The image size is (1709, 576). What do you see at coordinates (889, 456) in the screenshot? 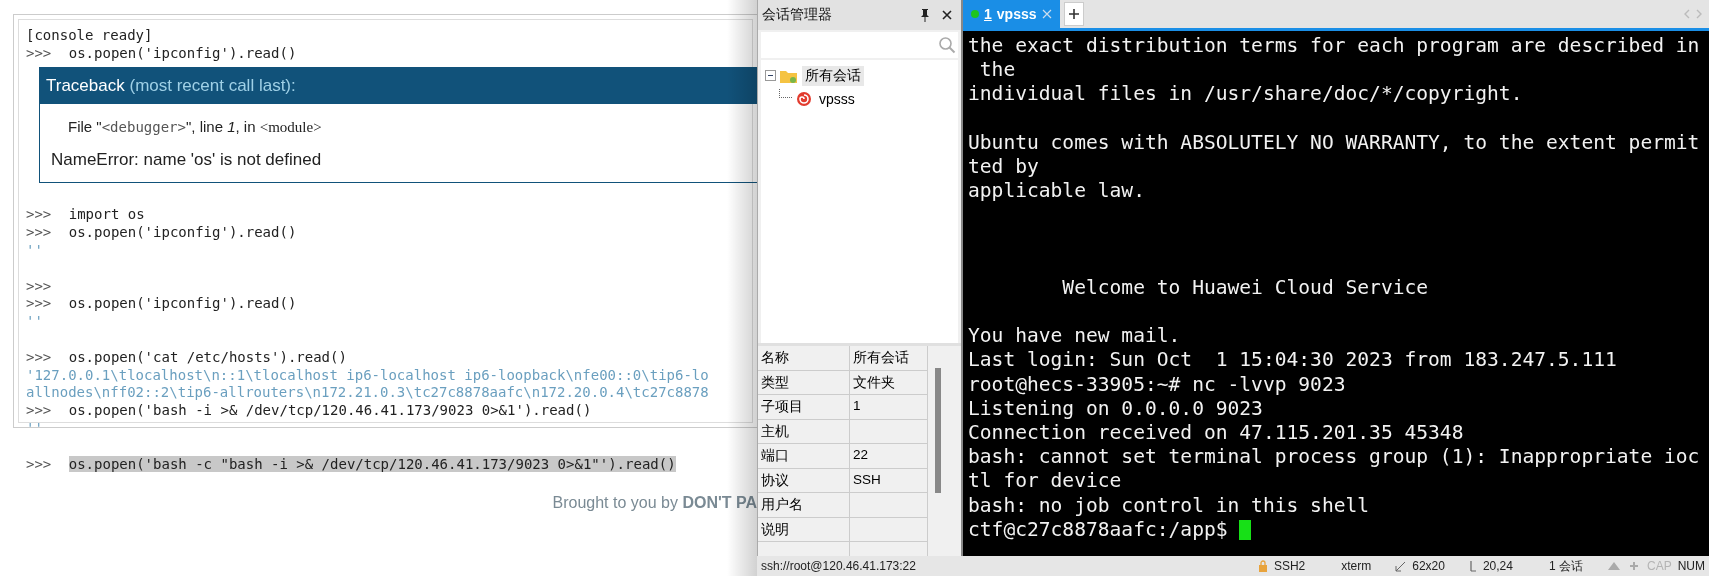
I see `property-value: 22` at bounding box center [889, 456].